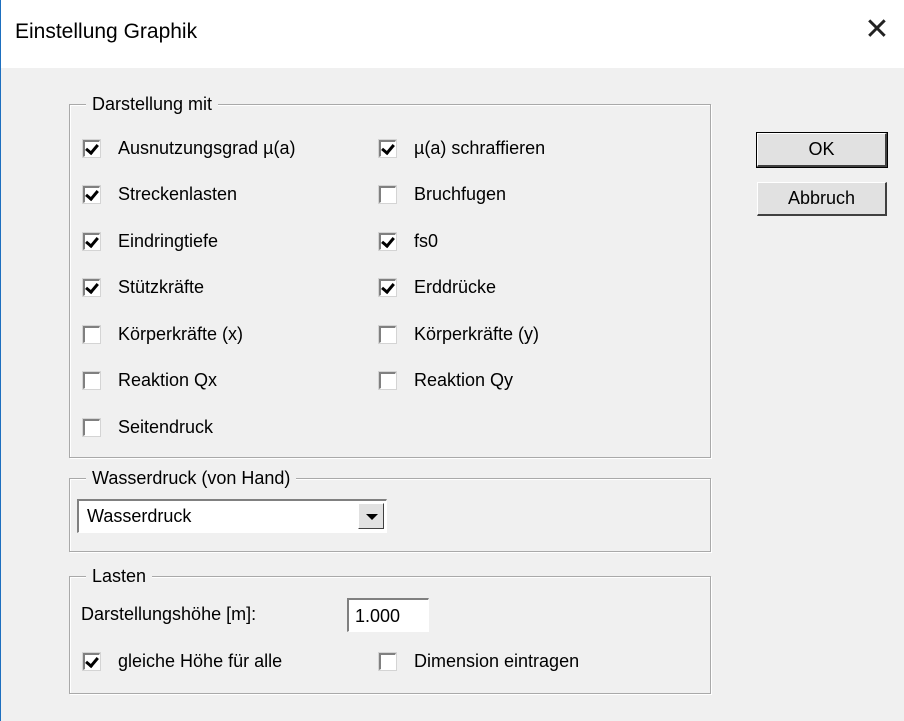 This screenshot has width=904, height=721. Describe the element at coordinates (371, 516) in the screenshot. I see `chevron-down-icon` at that location.